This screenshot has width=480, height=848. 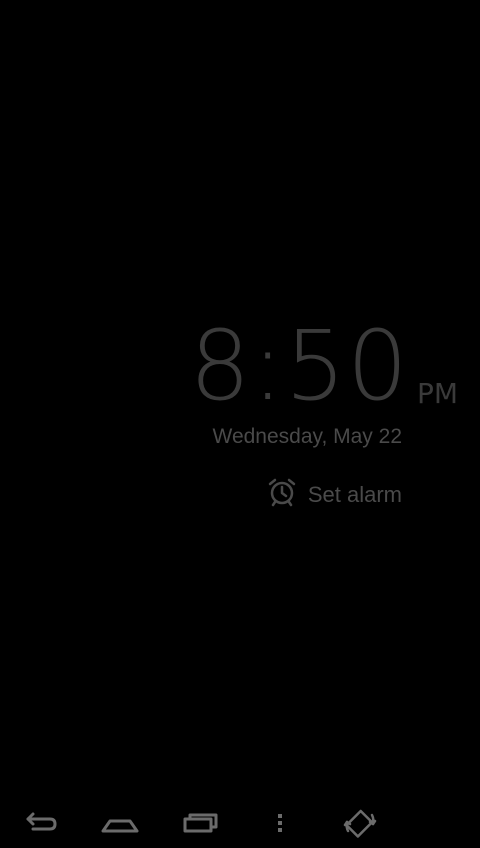 I want to click on recent-apps-button, so click(x=200, y=825).